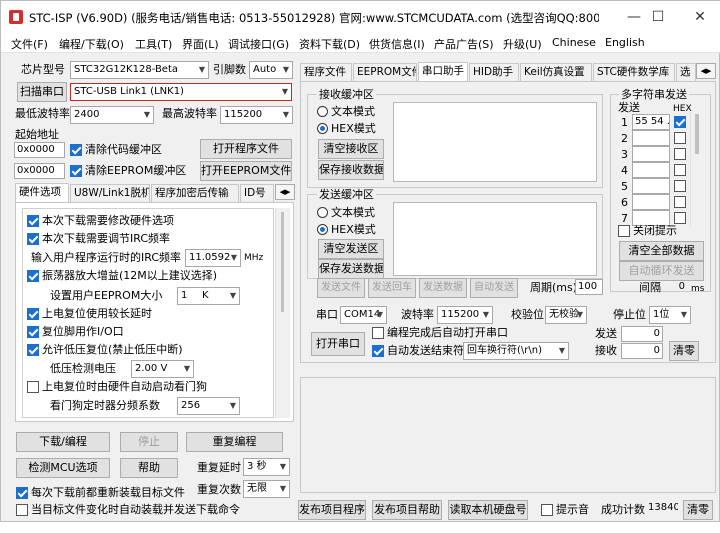 The height and width of the screenshot is (533, 720). I want to click on download-button: 下载/编程, so click(63, 442).